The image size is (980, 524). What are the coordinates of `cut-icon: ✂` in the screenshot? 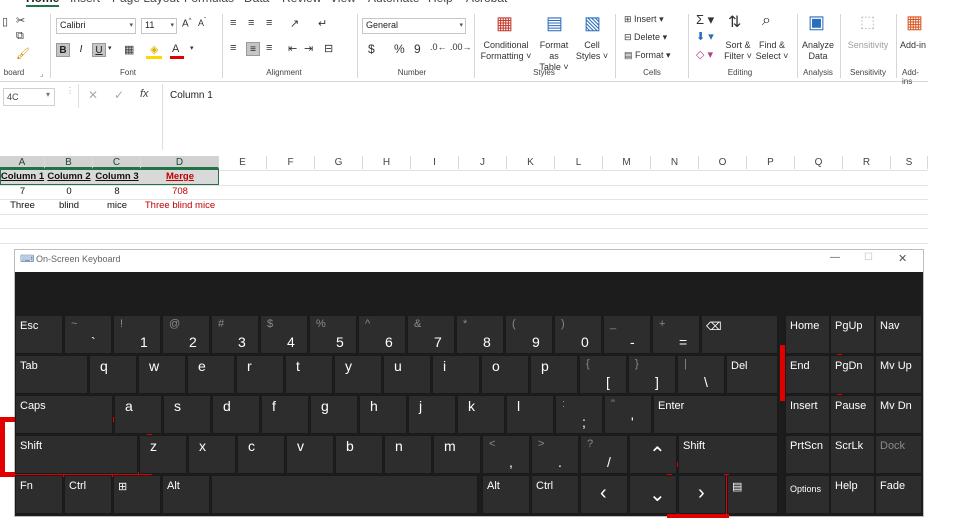 It's located at (20, 20).